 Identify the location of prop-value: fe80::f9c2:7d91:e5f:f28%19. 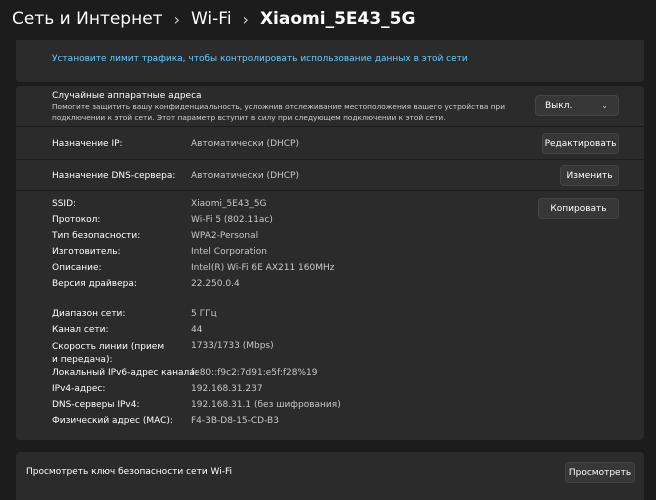
(254, 373).